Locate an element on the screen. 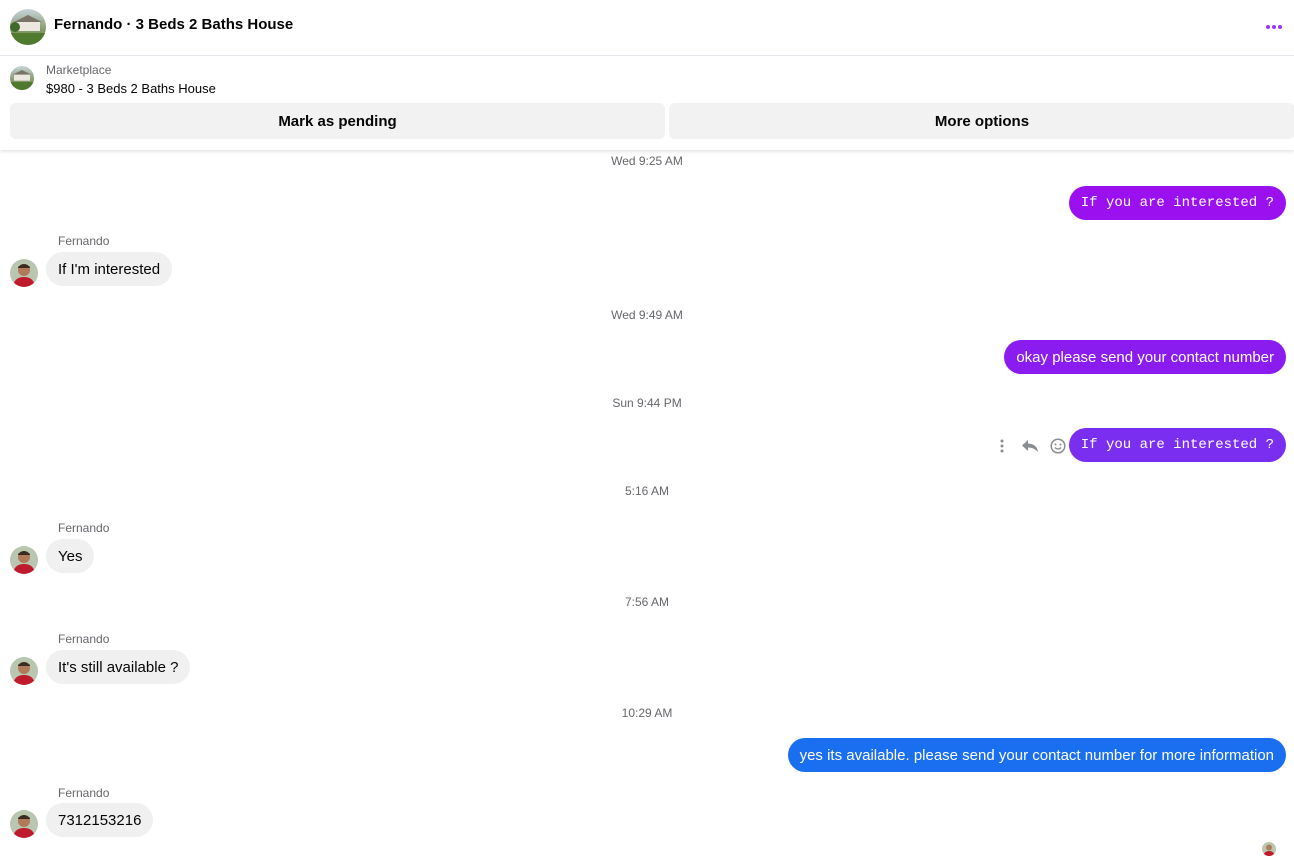 Image resolution: width=1294 pixels, height=867 pixels. reply-icon is located at coordinates (1030, 446).